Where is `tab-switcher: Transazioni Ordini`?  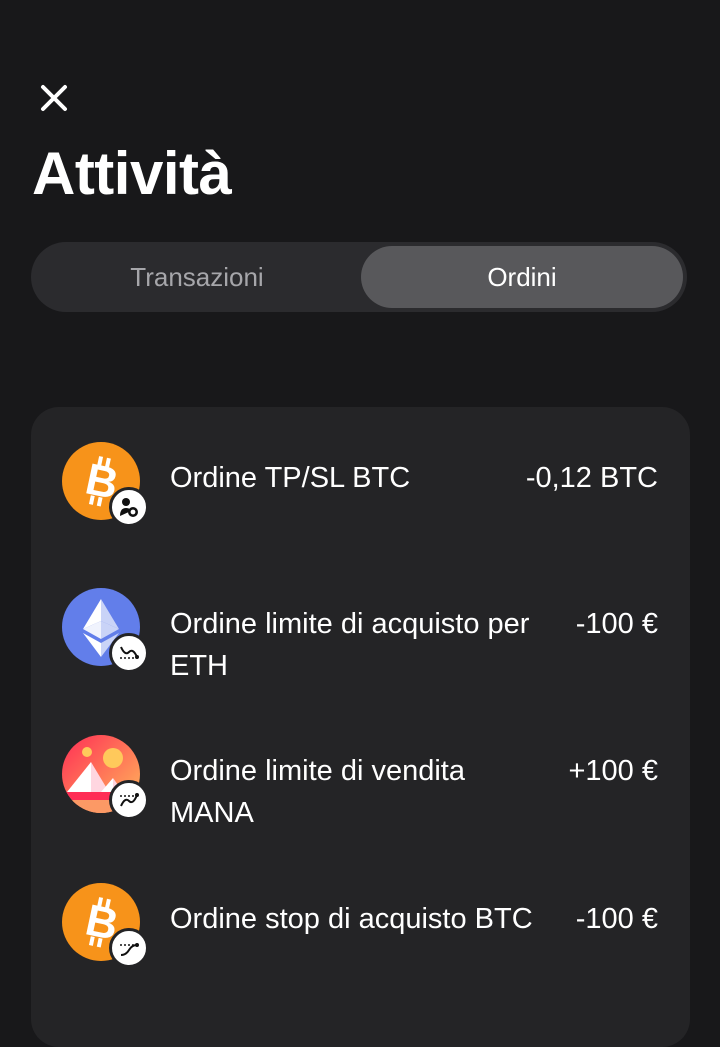
tab-switcher: Transazioni Ordini is located at coordinates (359, 277).